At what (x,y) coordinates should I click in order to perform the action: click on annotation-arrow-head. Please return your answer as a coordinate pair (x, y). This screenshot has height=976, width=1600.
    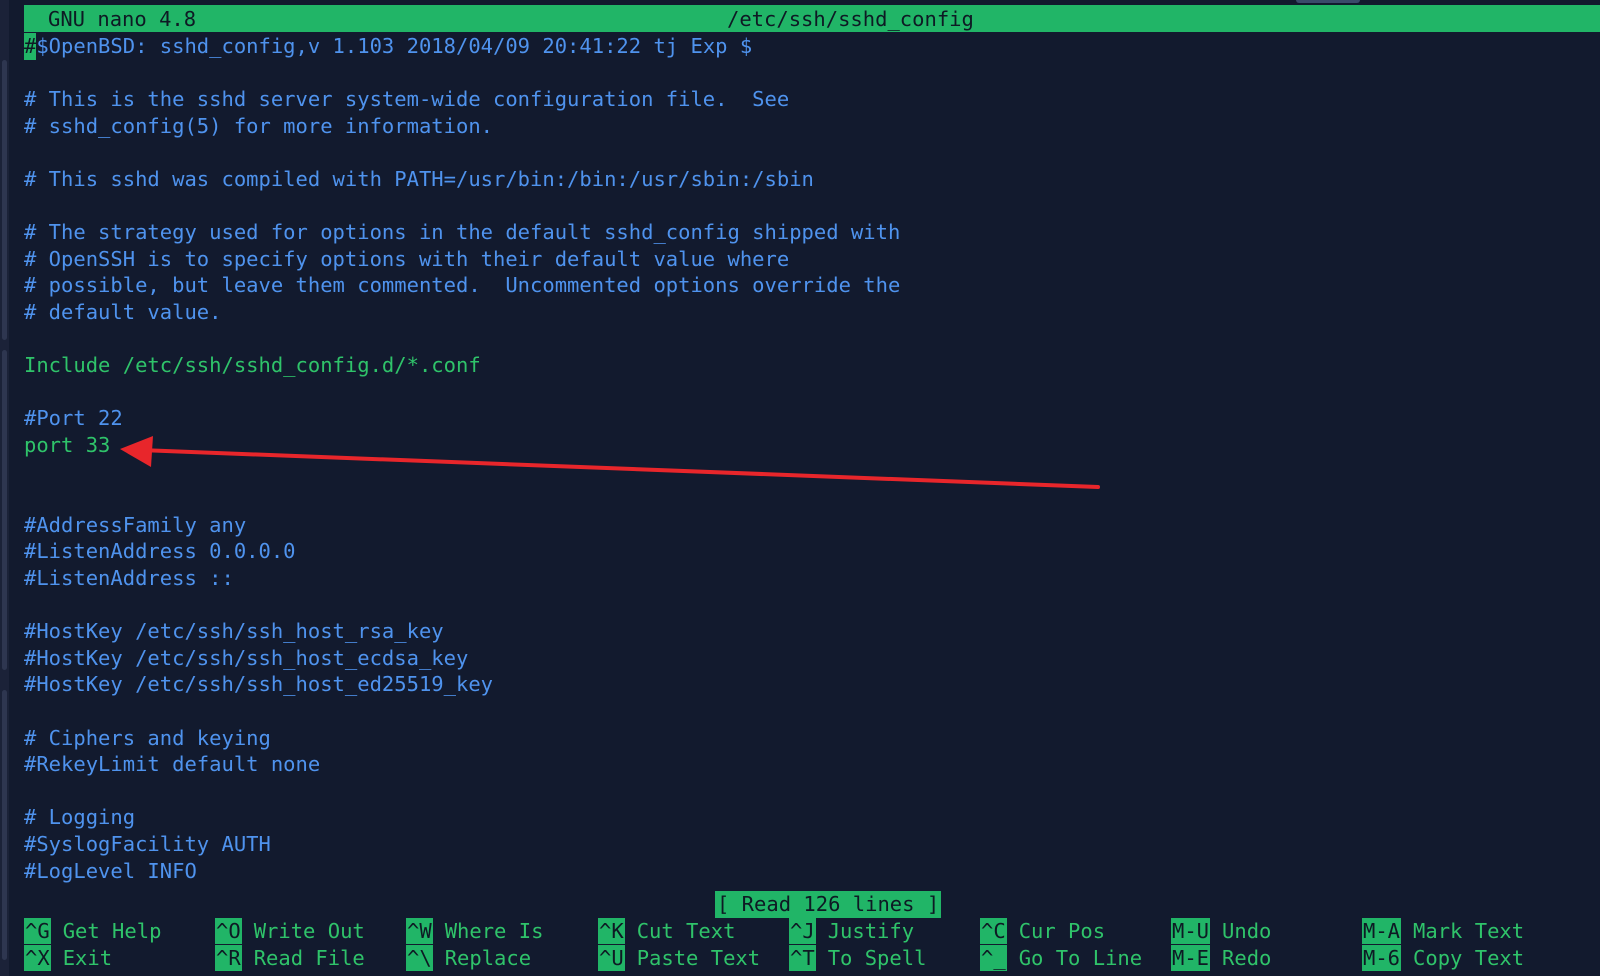
    Looking at the image, I should click on (136, 451).